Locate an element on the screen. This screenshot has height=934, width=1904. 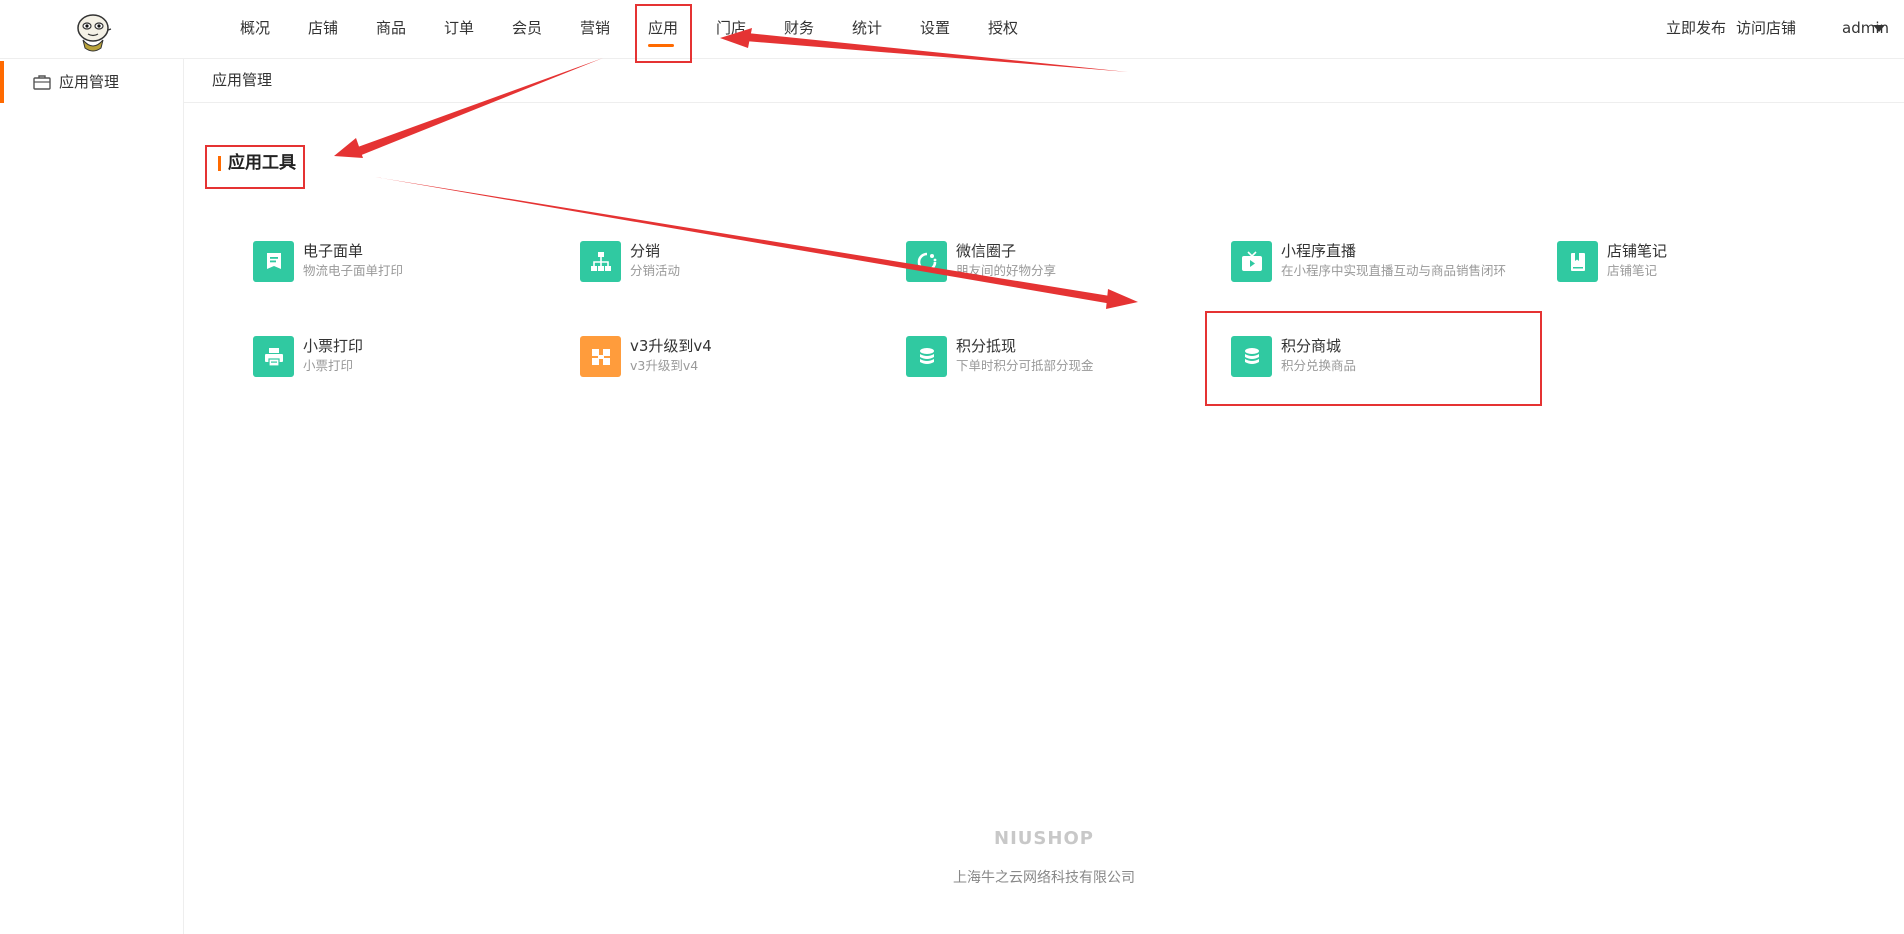
app-card-e-waybill: 电子面单 物流电子面单打印 is located at coordinates (403, 265).